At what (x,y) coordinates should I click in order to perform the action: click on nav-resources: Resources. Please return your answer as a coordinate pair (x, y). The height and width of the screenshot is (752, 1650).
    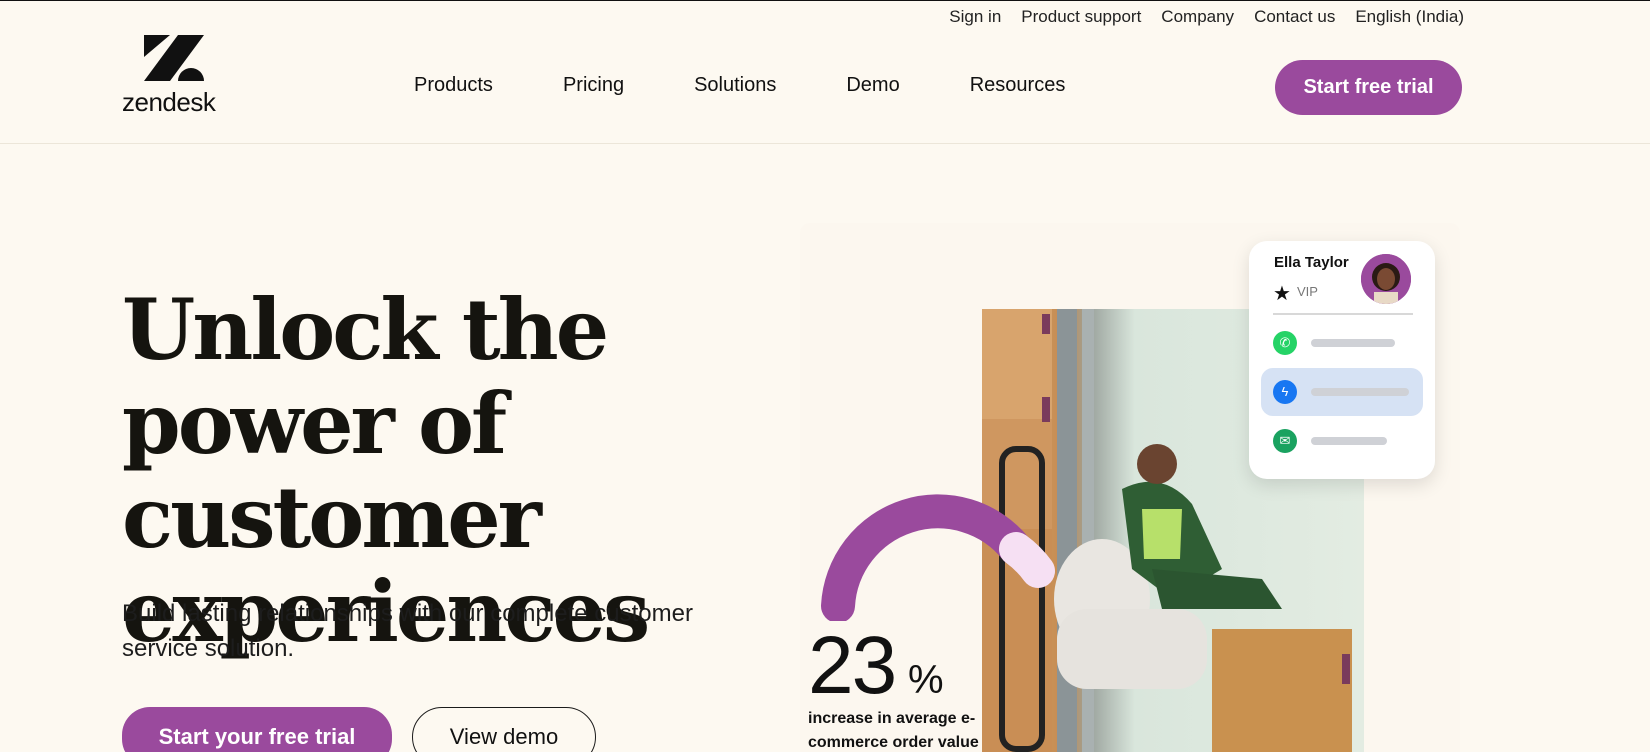
    Looking at the image, I should click on (1018, 85).